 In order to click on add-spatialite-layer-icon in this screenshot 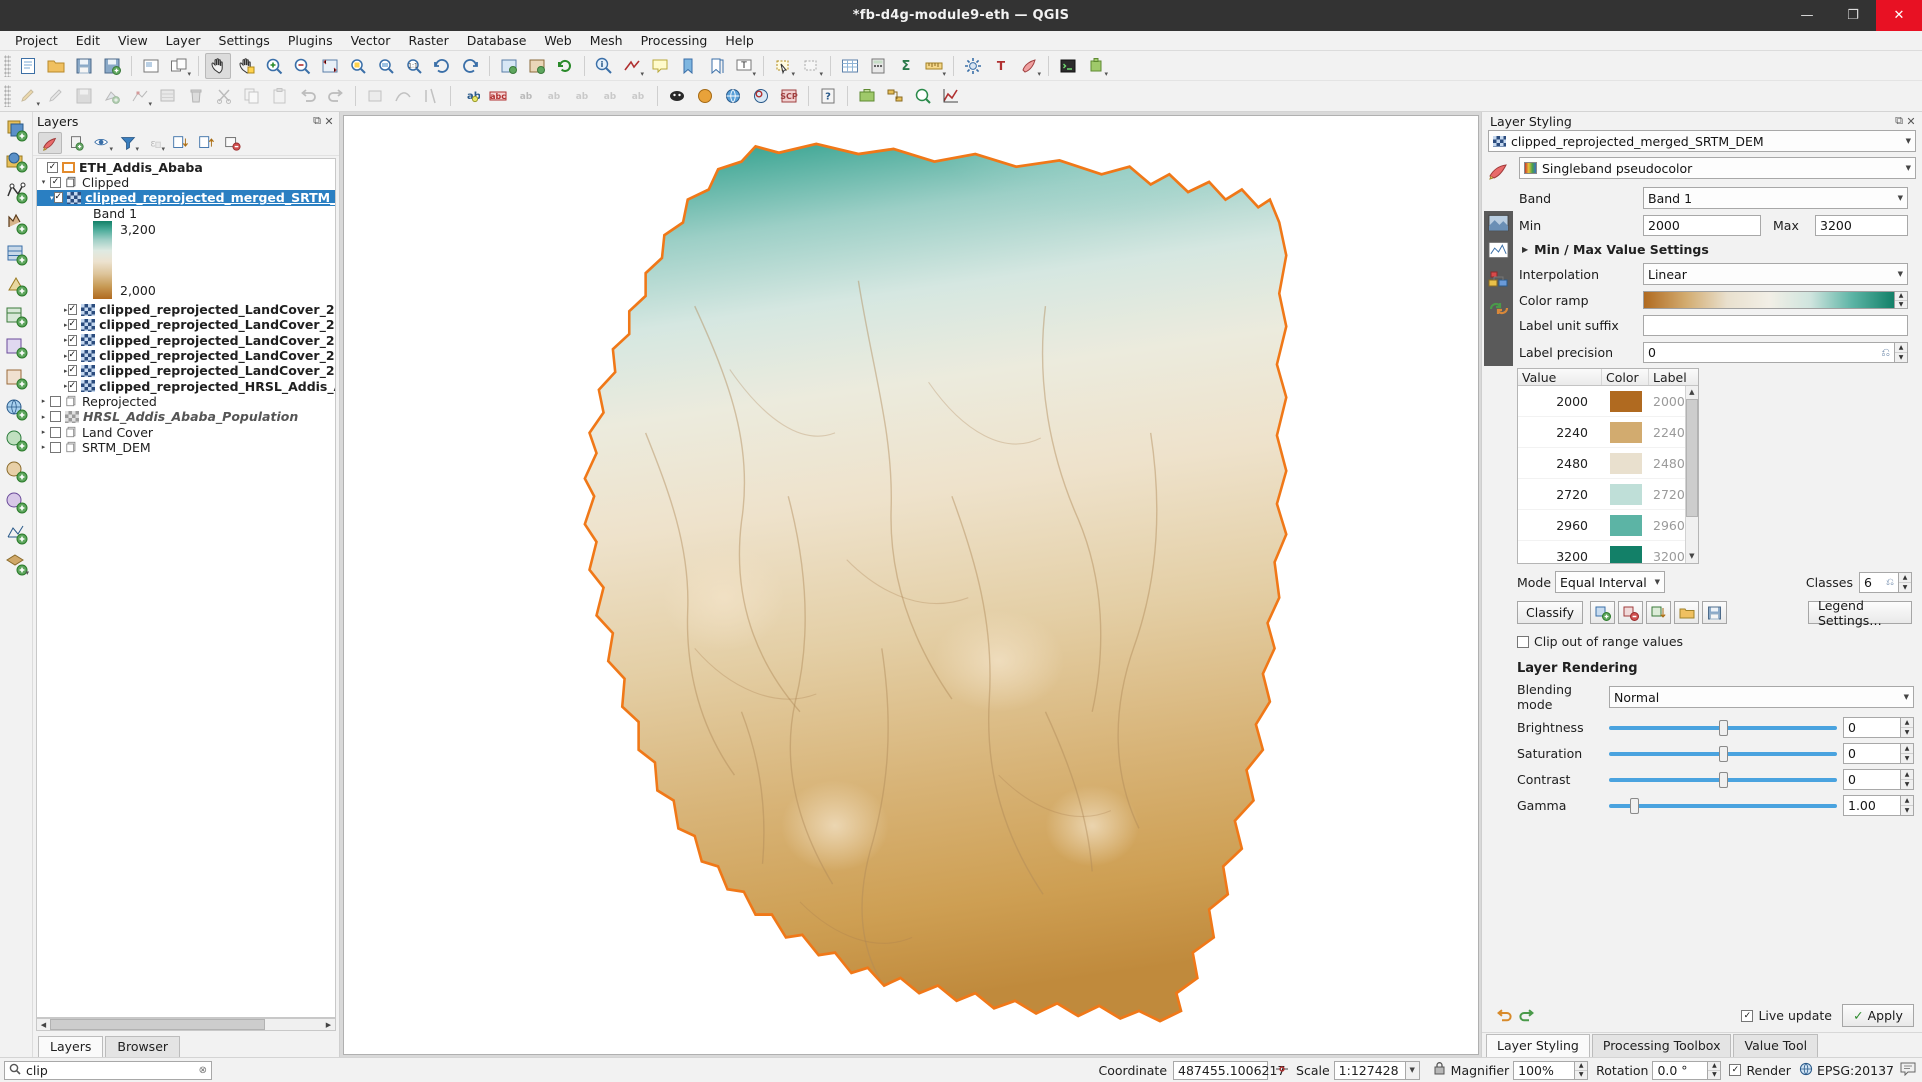, I will do `click(16, 223)`.